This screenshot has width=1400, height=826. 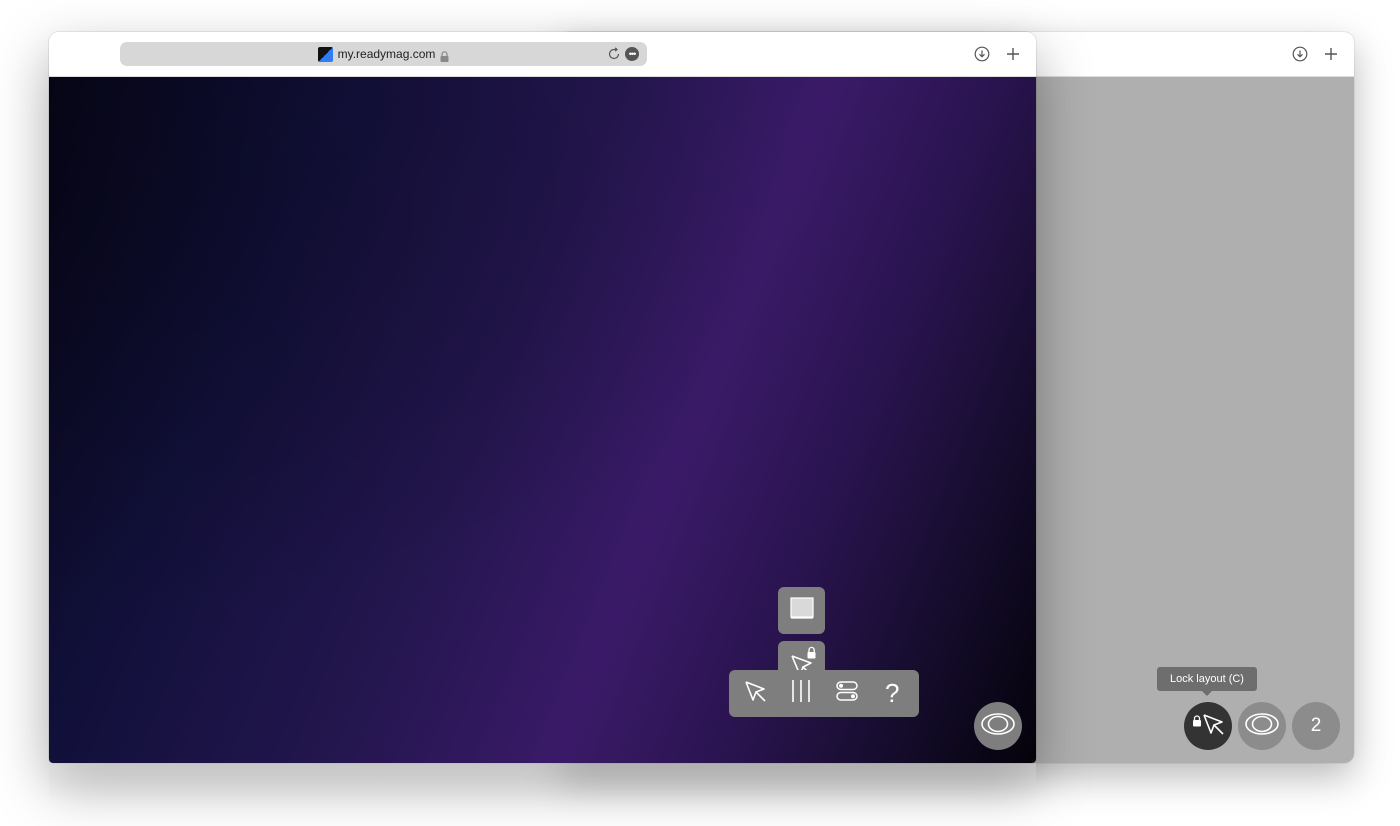 What do you see at coordinates (542, 783) in the screenshot?
I see `window-shadow` at bounding box center [542, 783].